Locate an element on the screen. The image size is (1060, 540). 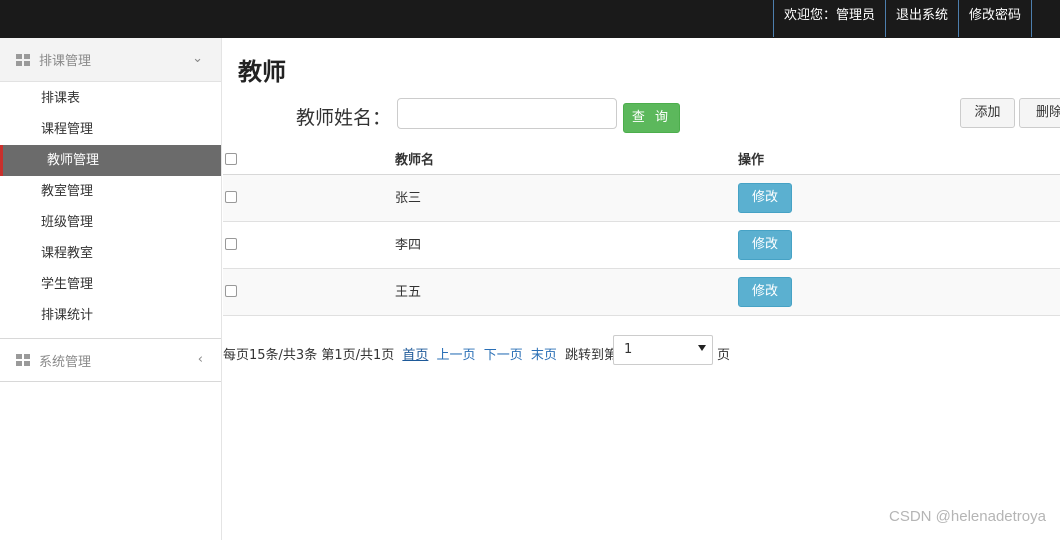
table-row: 张三 修改 is located at coordinates (641, 198).